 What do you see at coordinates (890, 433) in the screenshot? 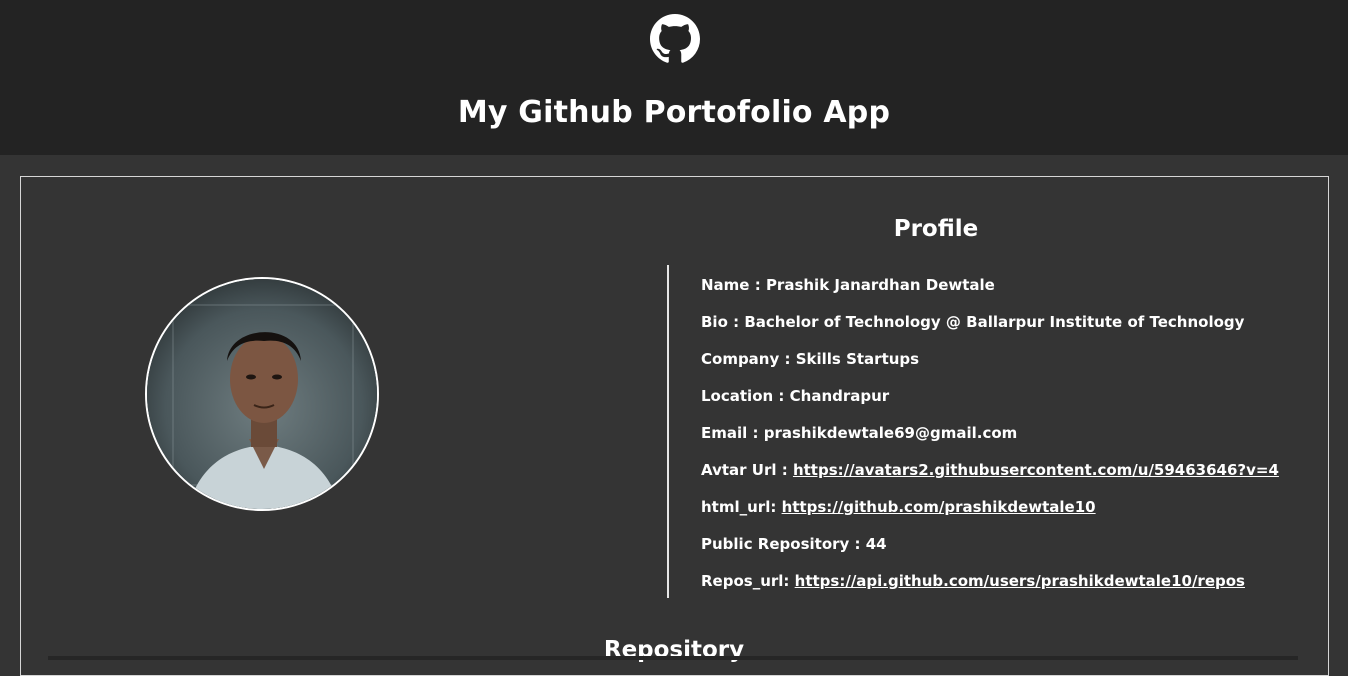
I see `info-value-email: prashikdewtale69@gmail.com` at bounding box center [890, 433].